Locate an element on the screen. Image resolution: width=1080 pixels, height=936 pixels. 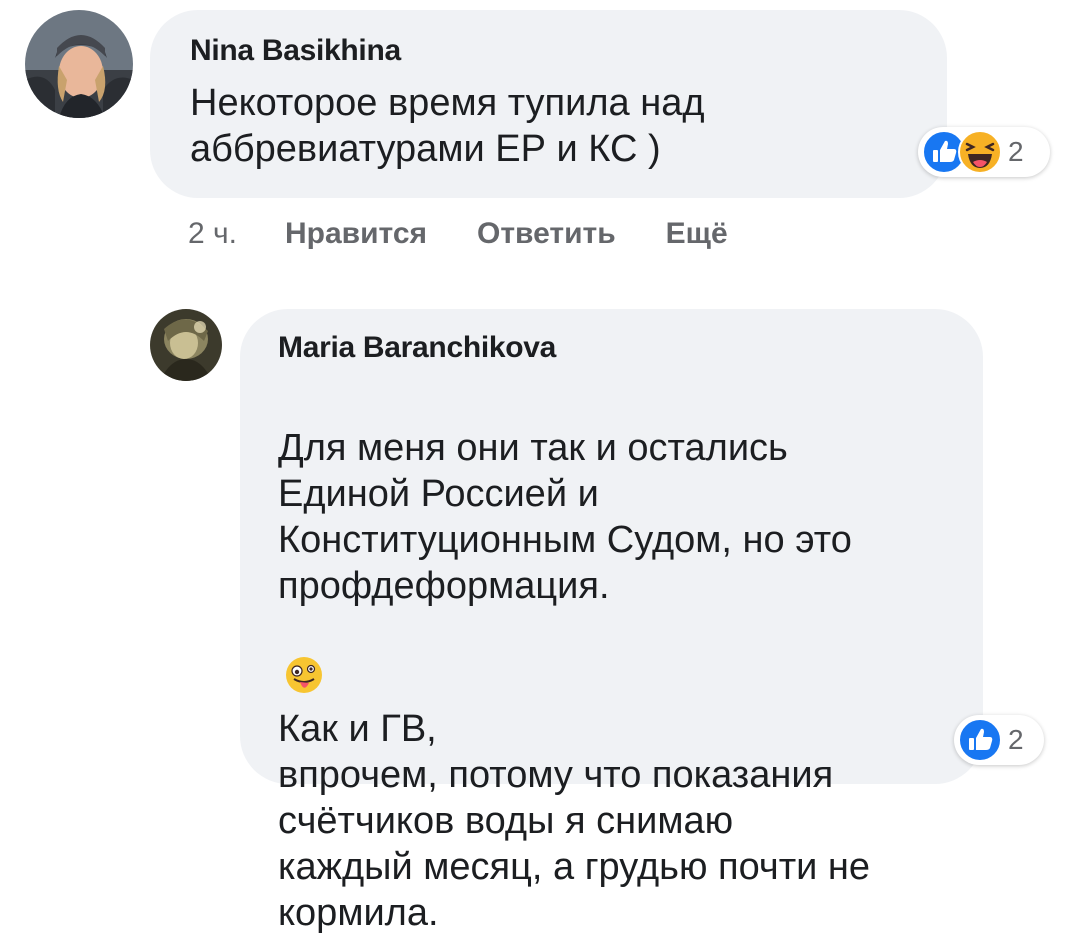
laugh-icon is located at coordinates (980, 152).